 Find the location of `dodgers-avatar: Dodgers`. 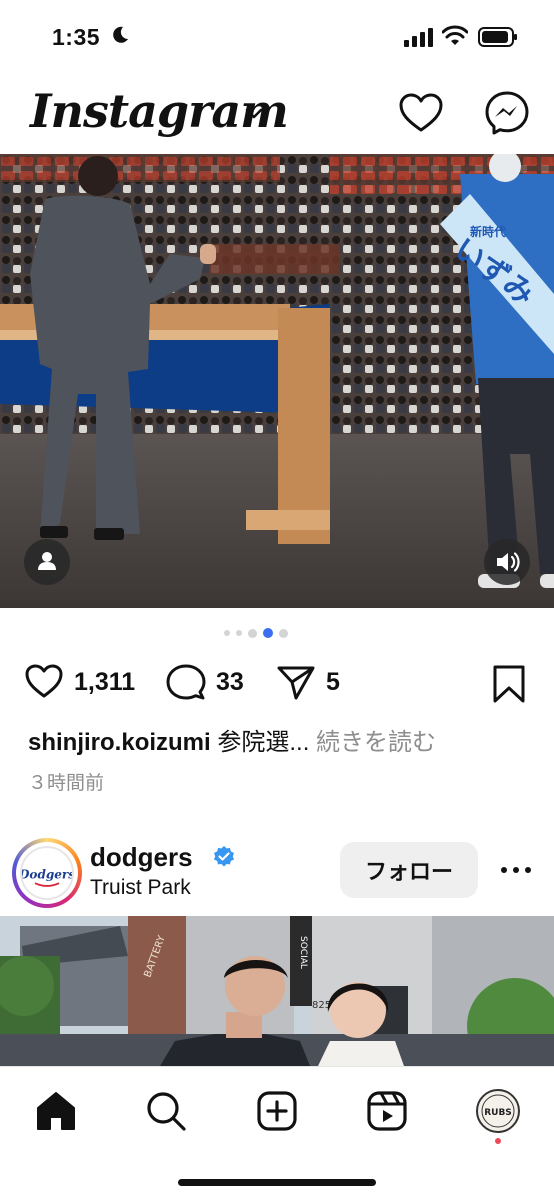

dodgers-avatar: Dodgers is located at coordinates (47, 873).